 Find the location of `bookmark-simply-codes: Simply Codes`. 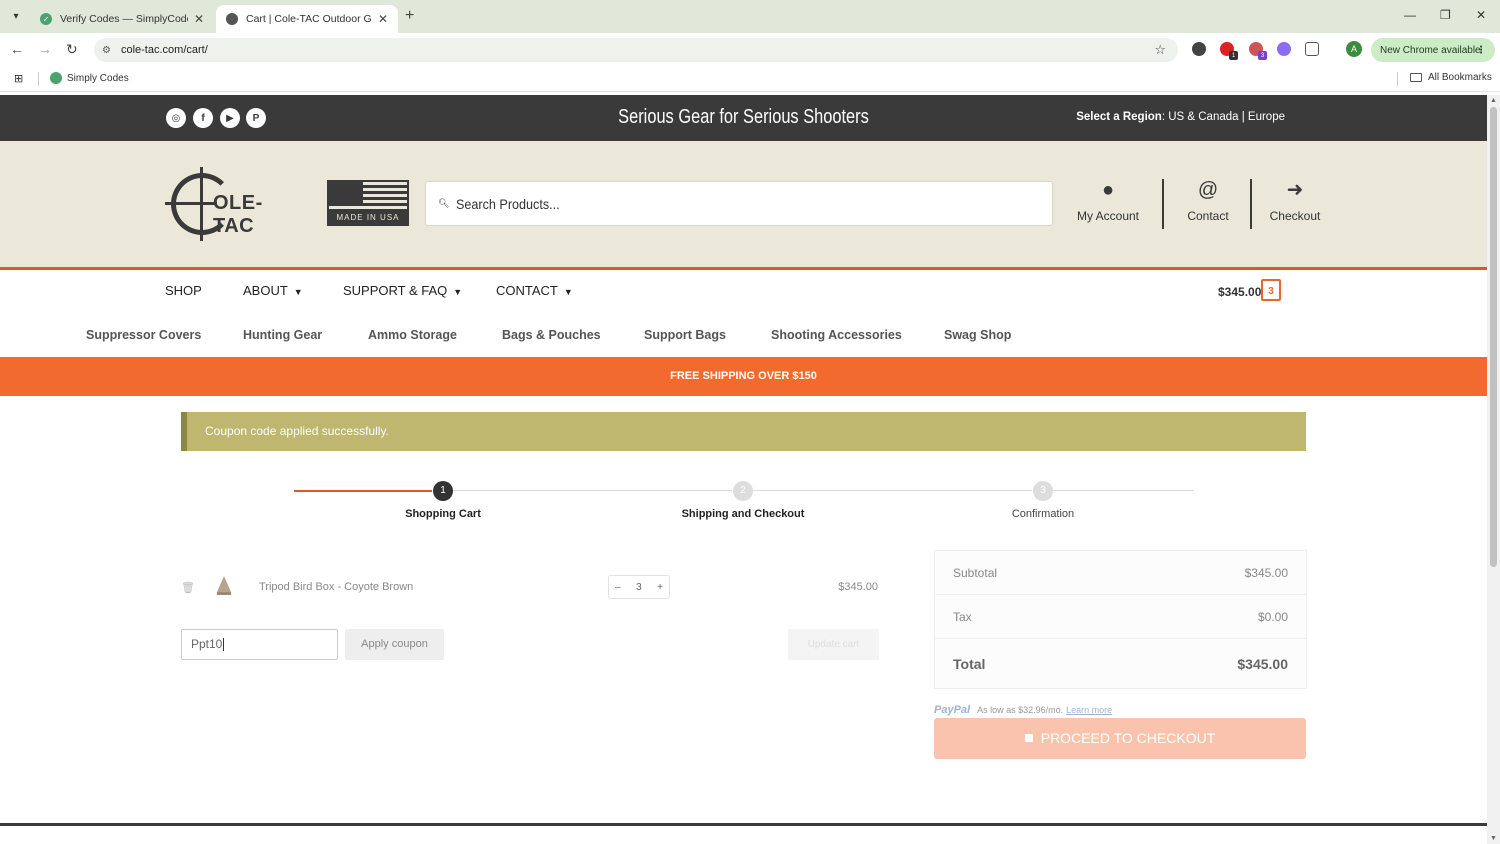

bookmark-simply-codes: Simply Codes is located at coordinates (89, 78).